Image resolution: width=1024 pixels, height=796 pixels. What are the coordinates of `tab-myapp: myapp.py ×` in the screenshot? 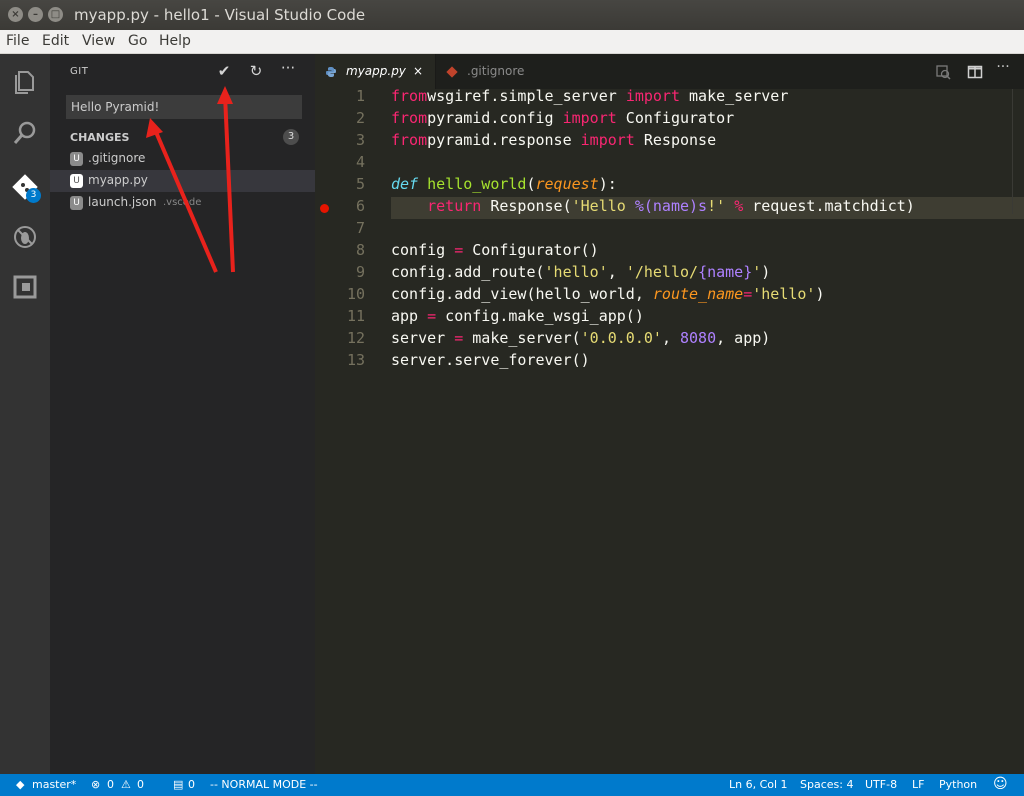 It's located at (375, 71).